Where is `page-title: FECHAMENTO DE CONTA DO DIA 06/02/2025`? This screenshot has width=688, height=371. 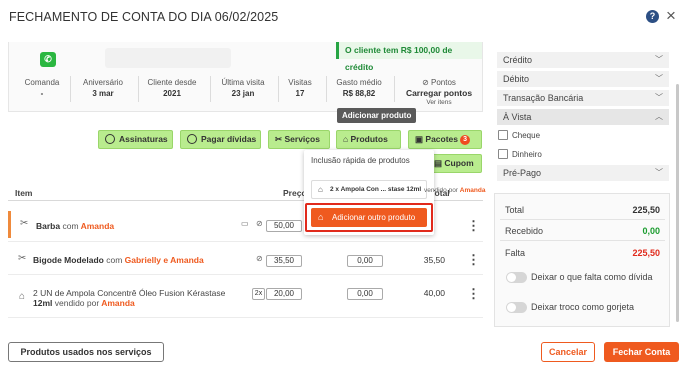
page-title: FECHAMENTO DE CONTA DO DIA 06/02/2025 is located at coordinates (144, 17).